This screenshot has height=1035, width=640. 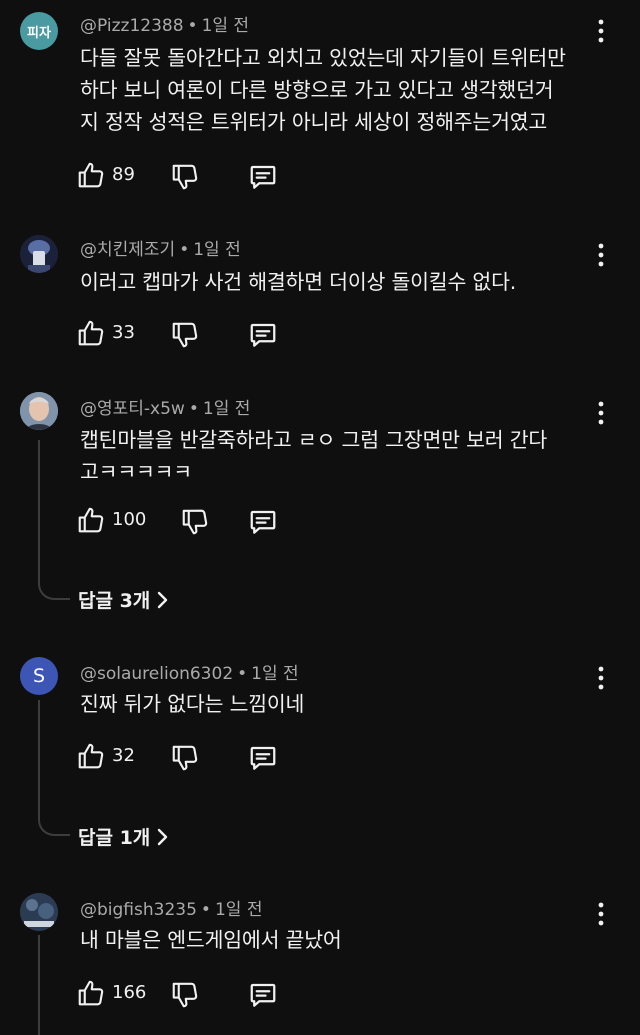 I want to click on comment-actions: 89, so click(x=206, y=176).